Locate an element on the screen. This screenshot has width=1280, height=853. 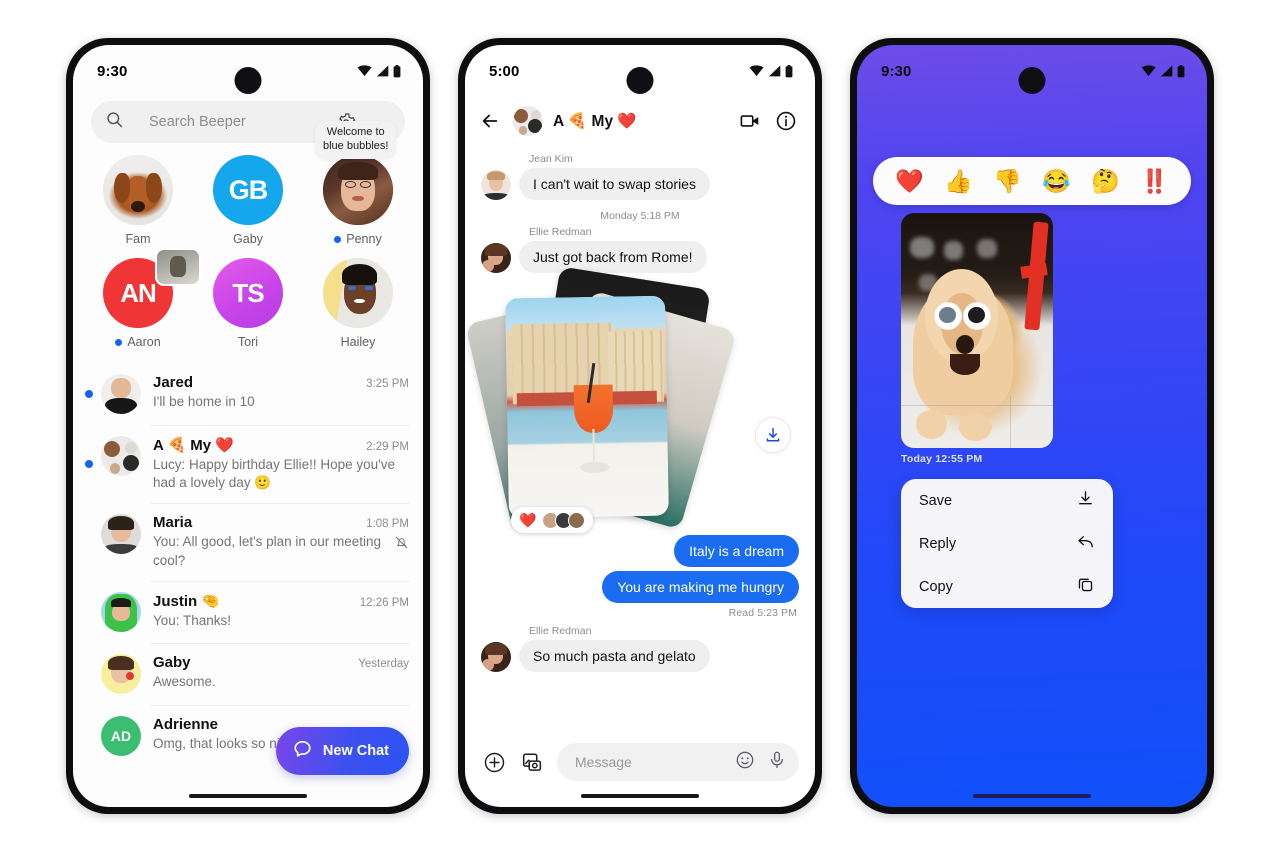
message-outgoing: Italy is a dream is located at coordinates (640, 551).